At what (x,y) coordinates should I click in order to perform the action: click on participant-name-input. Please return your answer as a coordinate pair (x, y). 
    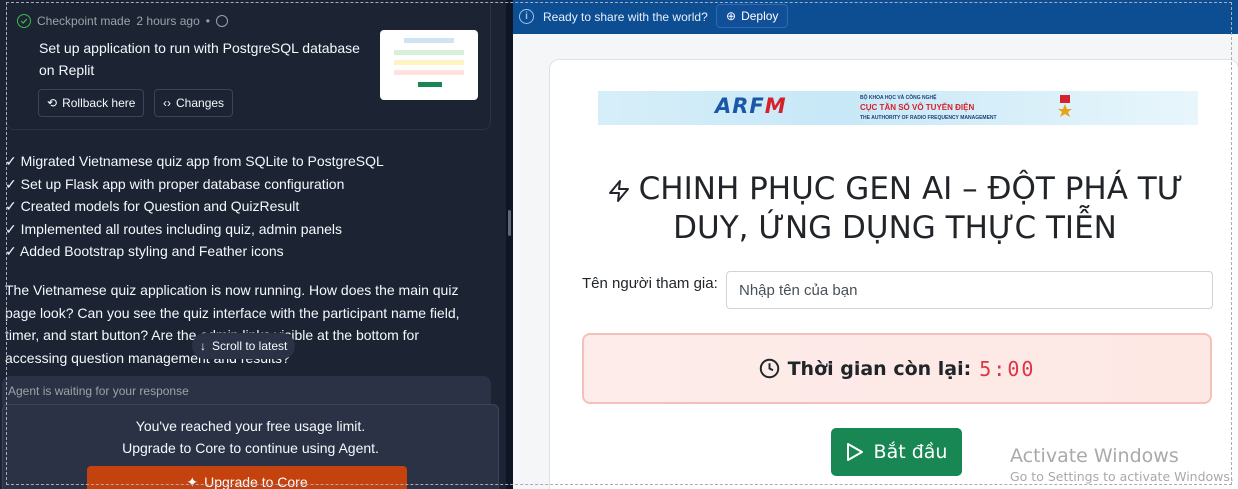
    Looking at the image, I should click on (969, 290).